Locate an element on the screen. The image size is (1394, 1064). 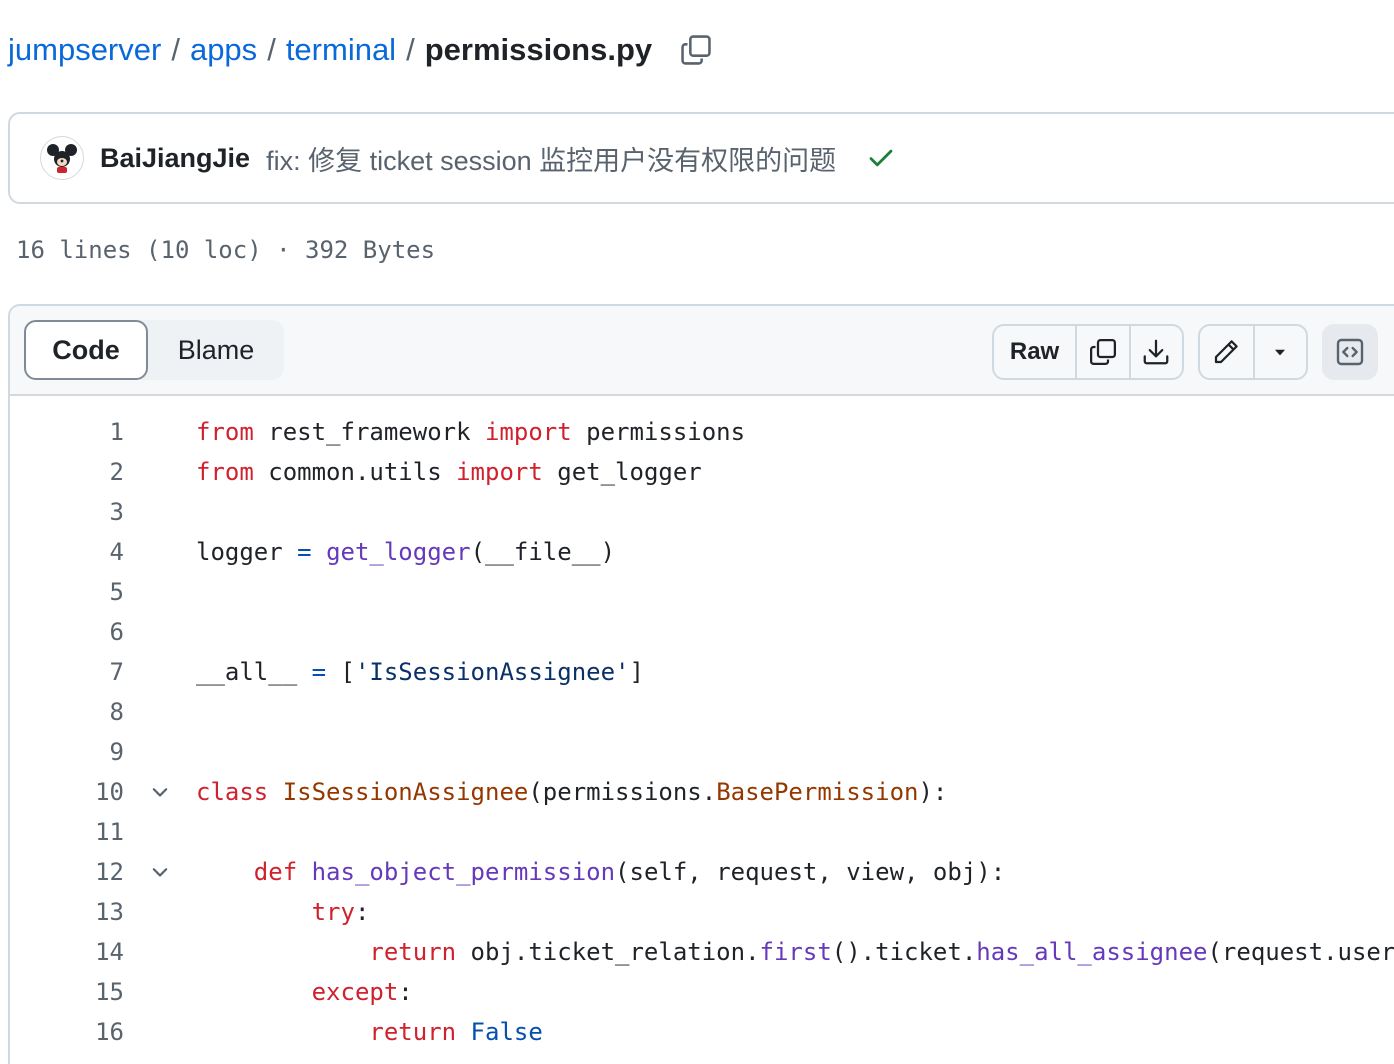
code-token: __all__ is located at coordinates (254, 672).